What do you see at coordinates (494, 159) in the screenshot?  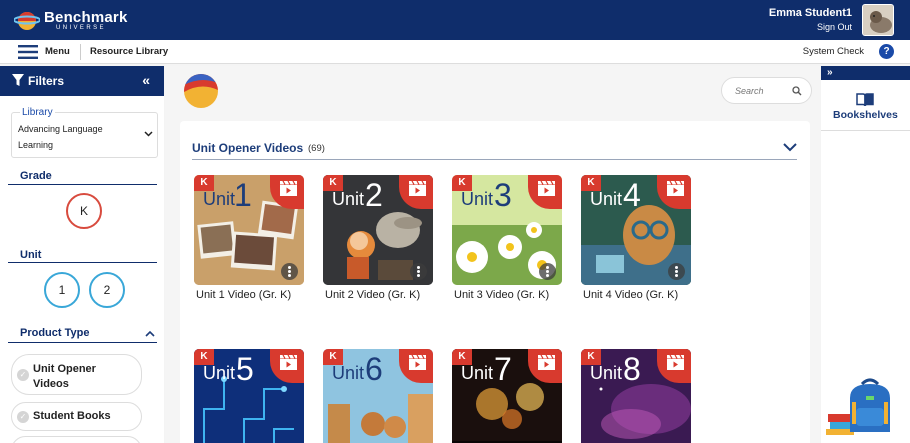 I see `section-divider` at bounding box center [494, 159].